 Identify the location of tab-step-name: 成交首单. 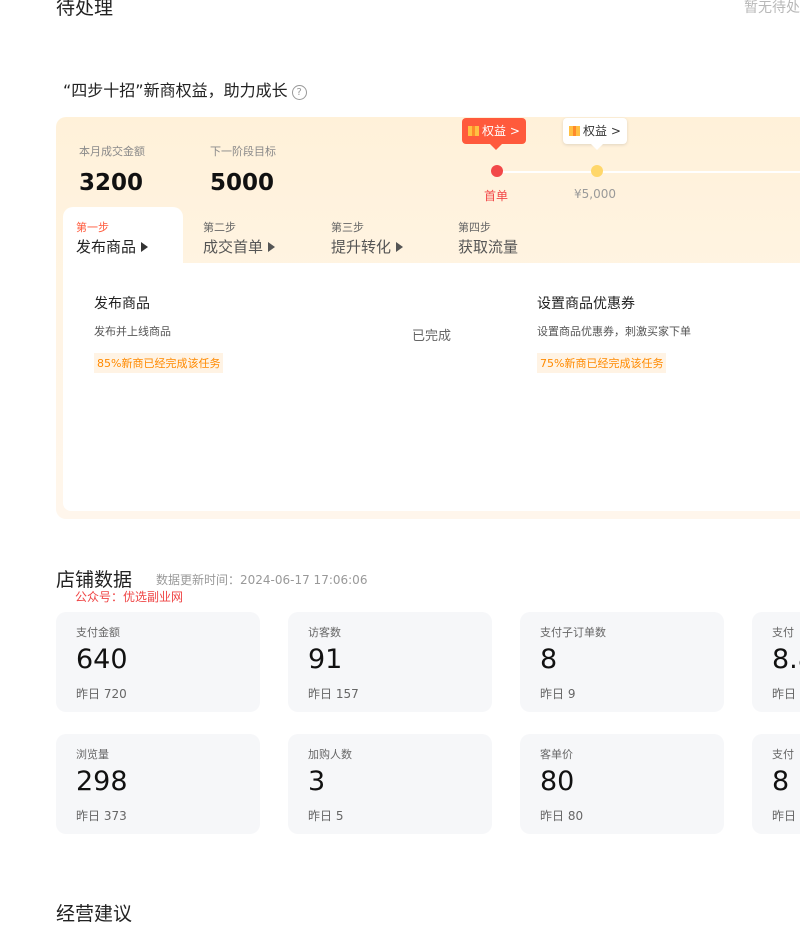
(239, 246).